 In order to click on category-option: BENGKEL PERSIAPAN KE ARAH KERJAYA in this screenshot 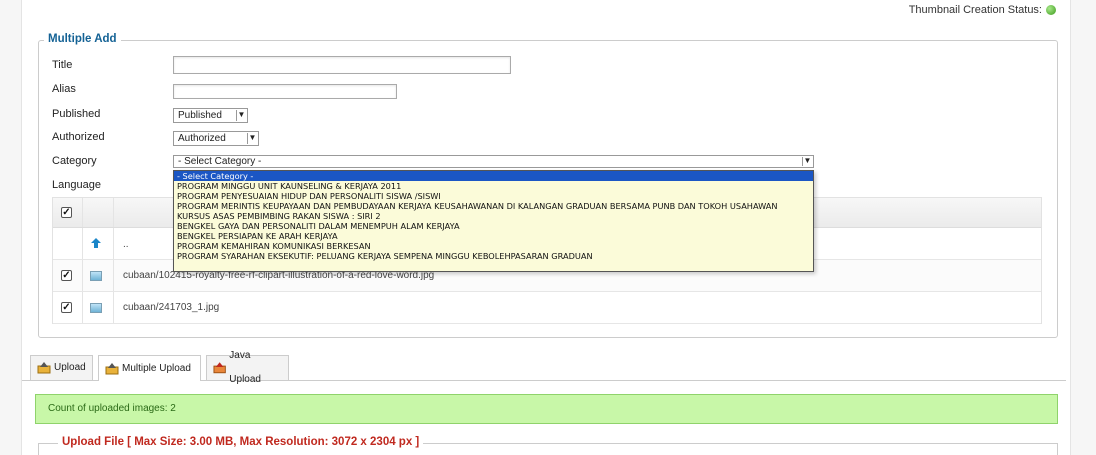, I will do `click(493, 236)`.